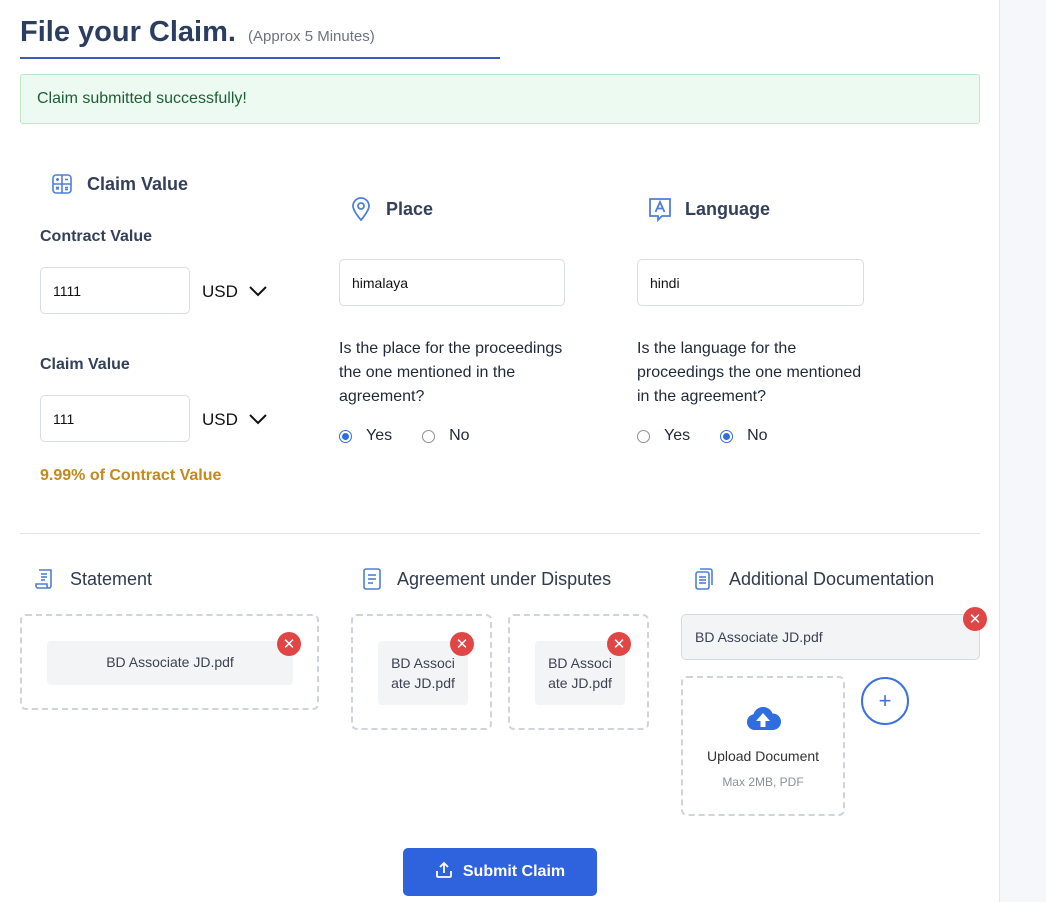  I want to click on statement-file-chip: BD Associate JD.pdf, so click(170, 663).